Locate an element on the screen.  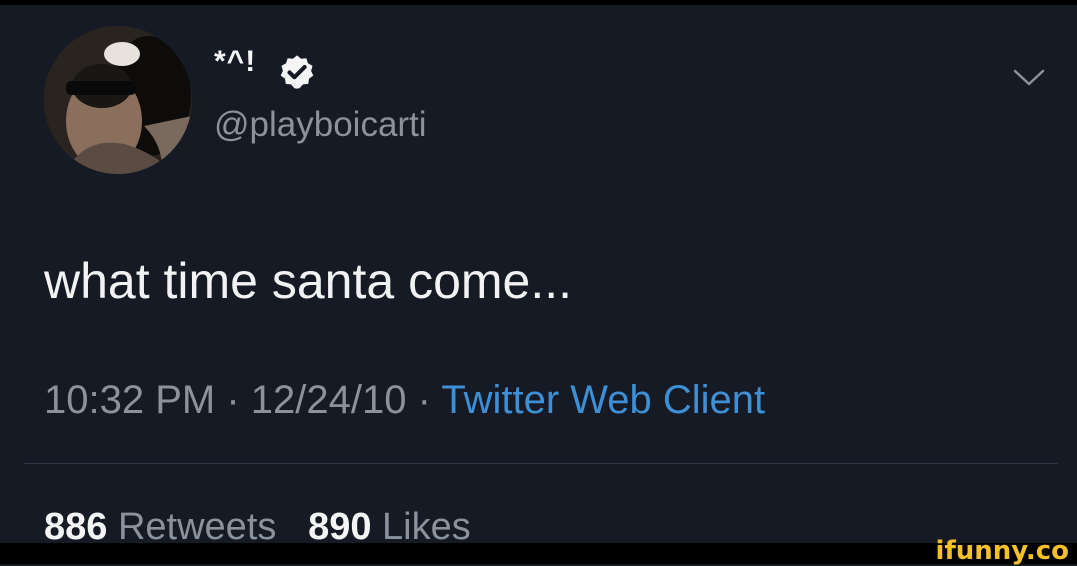
retweets-count: 886 is located at coordinates (76, 527).